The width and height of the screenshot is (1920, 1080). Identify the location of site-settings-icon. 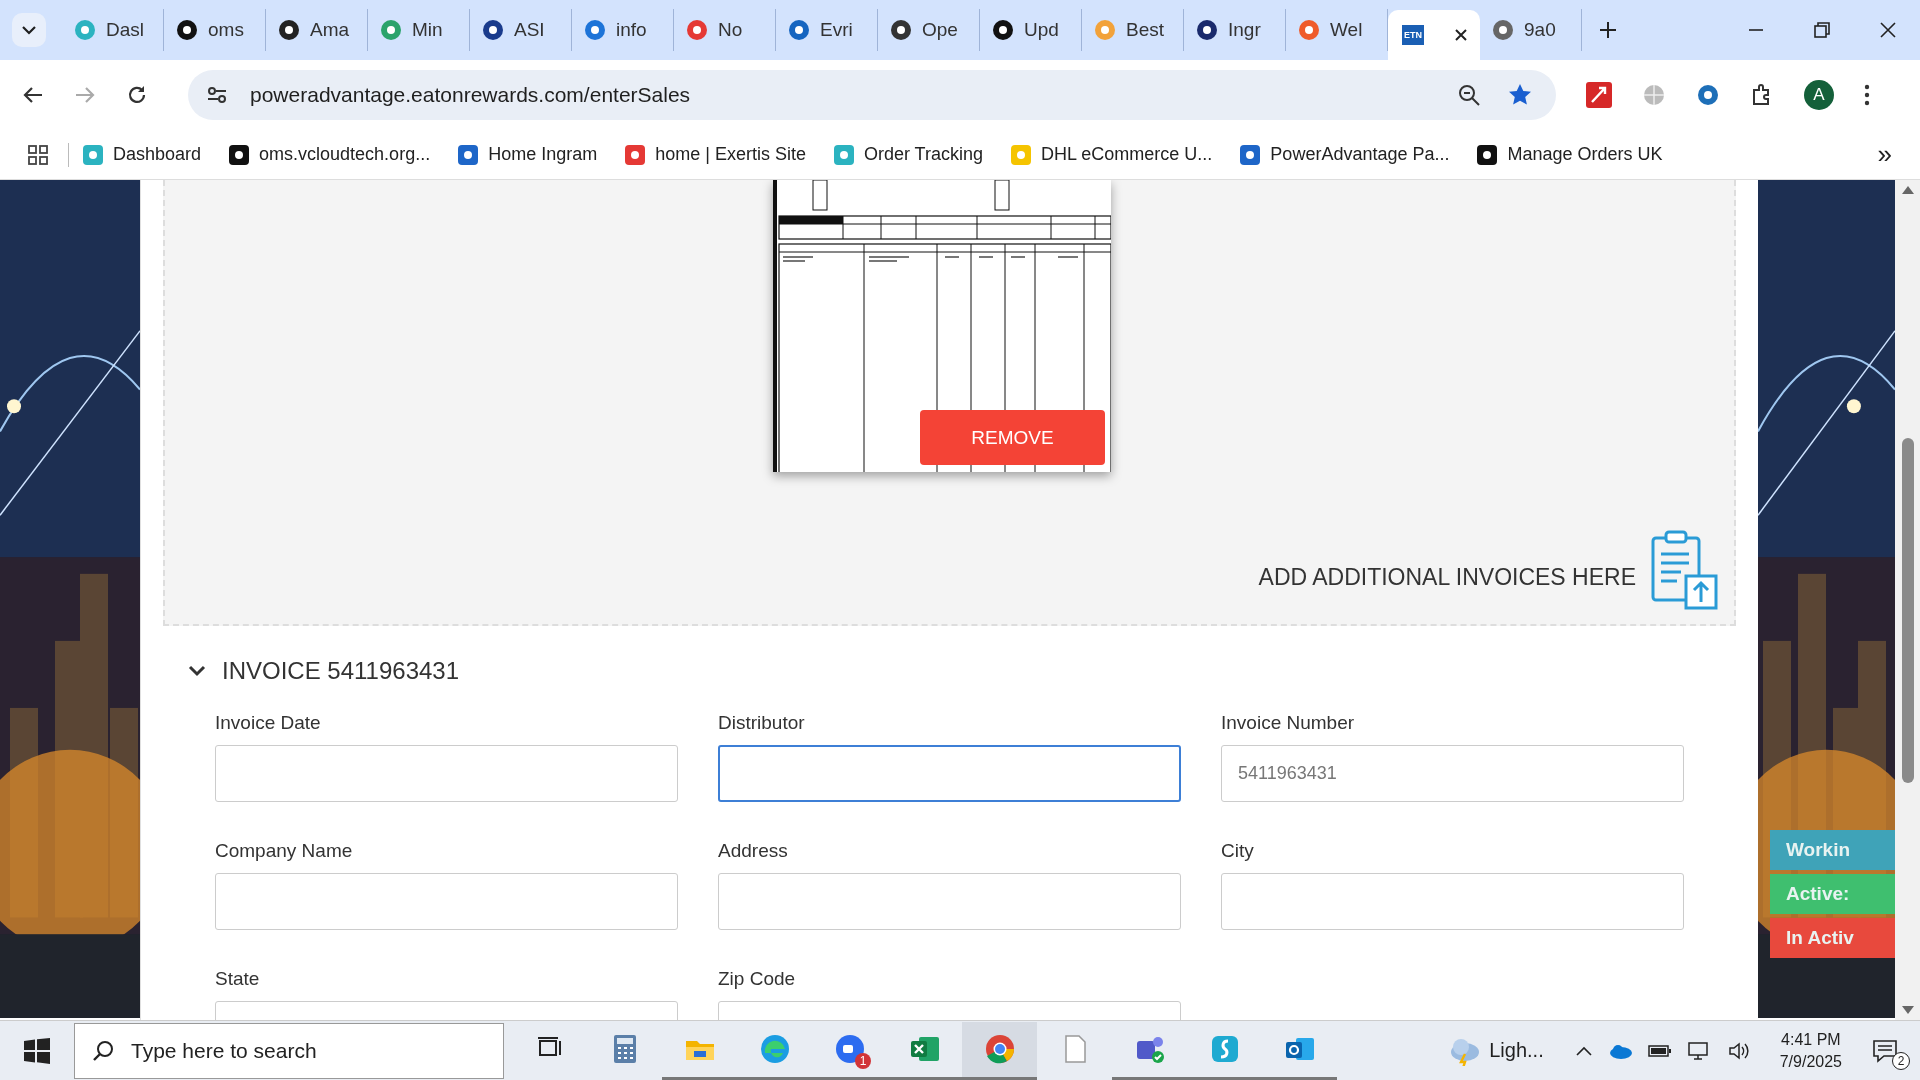
(217, 95).